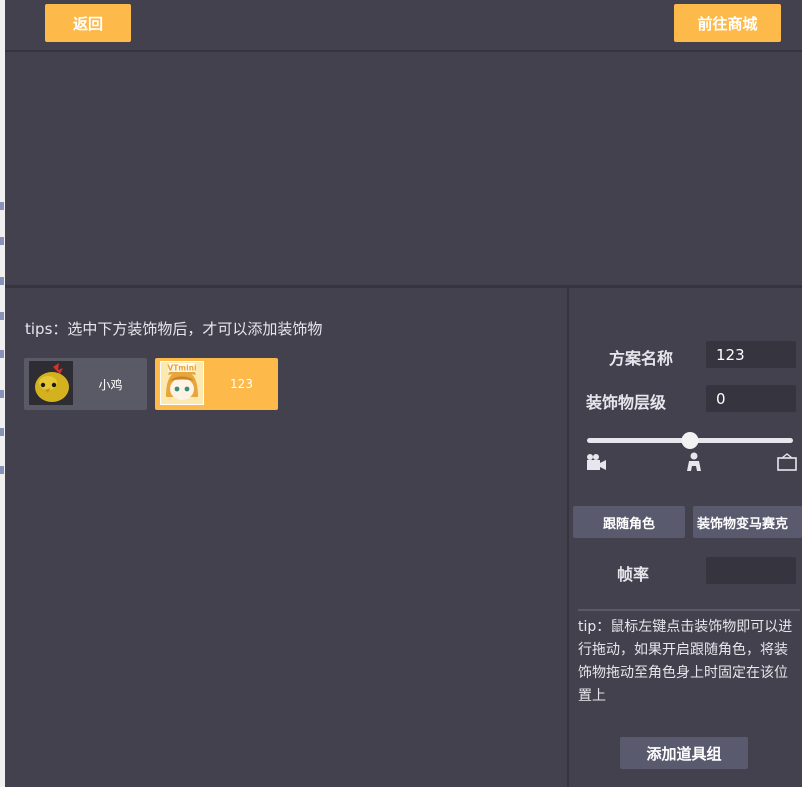 This screenshot has height=787, width=802. Describe the element at coordinates (182, 383) in the screenshot. I see `vtmini-avatar-icon: VTmini` at that location.